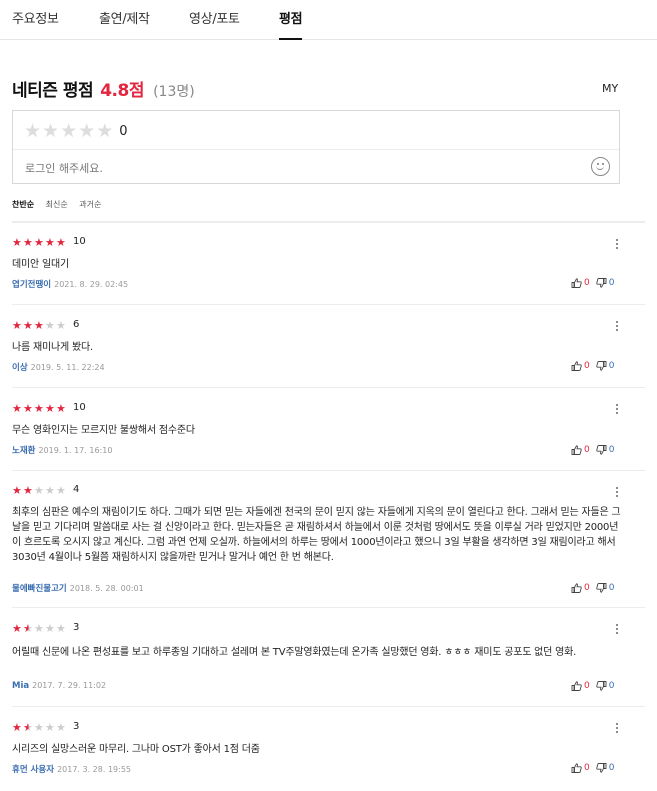  I want to click on review-date: 2018. 5. 28. 00:01, so click(106, 588).